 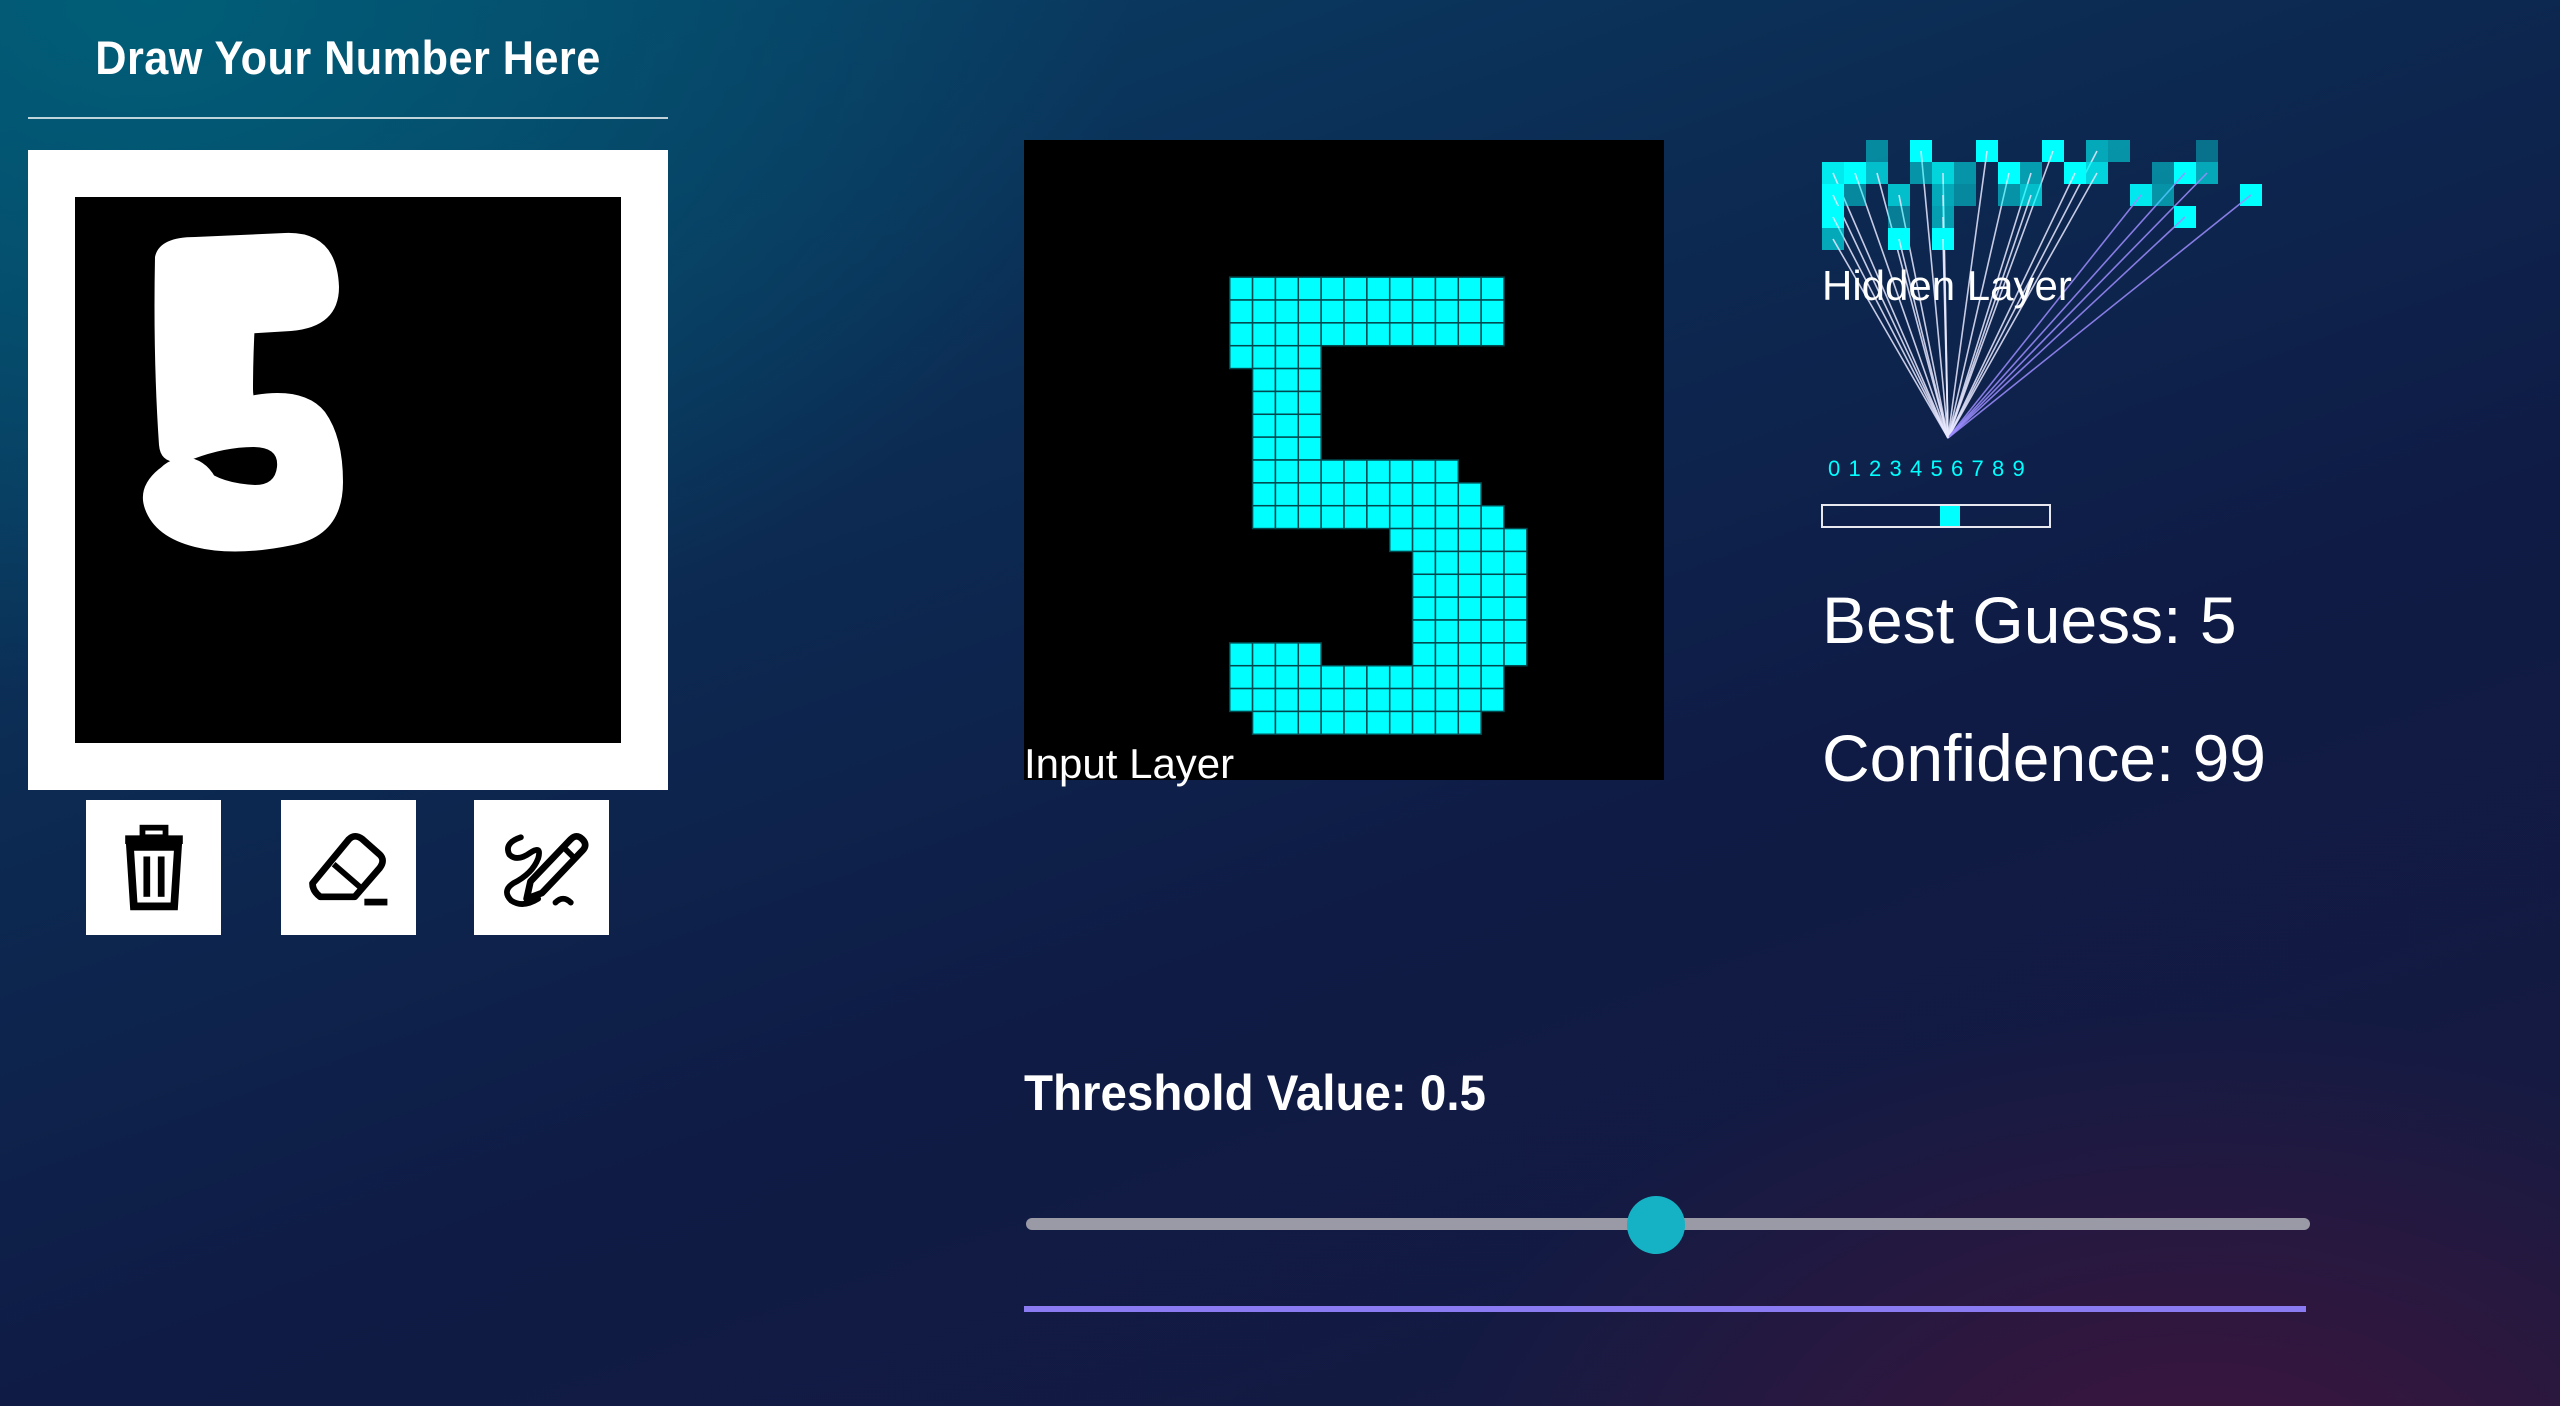 What do you see at coordinates (1855, 468) in the screenshot?
I see `output-digit-label: 1` at bounding box center [1855, 468].